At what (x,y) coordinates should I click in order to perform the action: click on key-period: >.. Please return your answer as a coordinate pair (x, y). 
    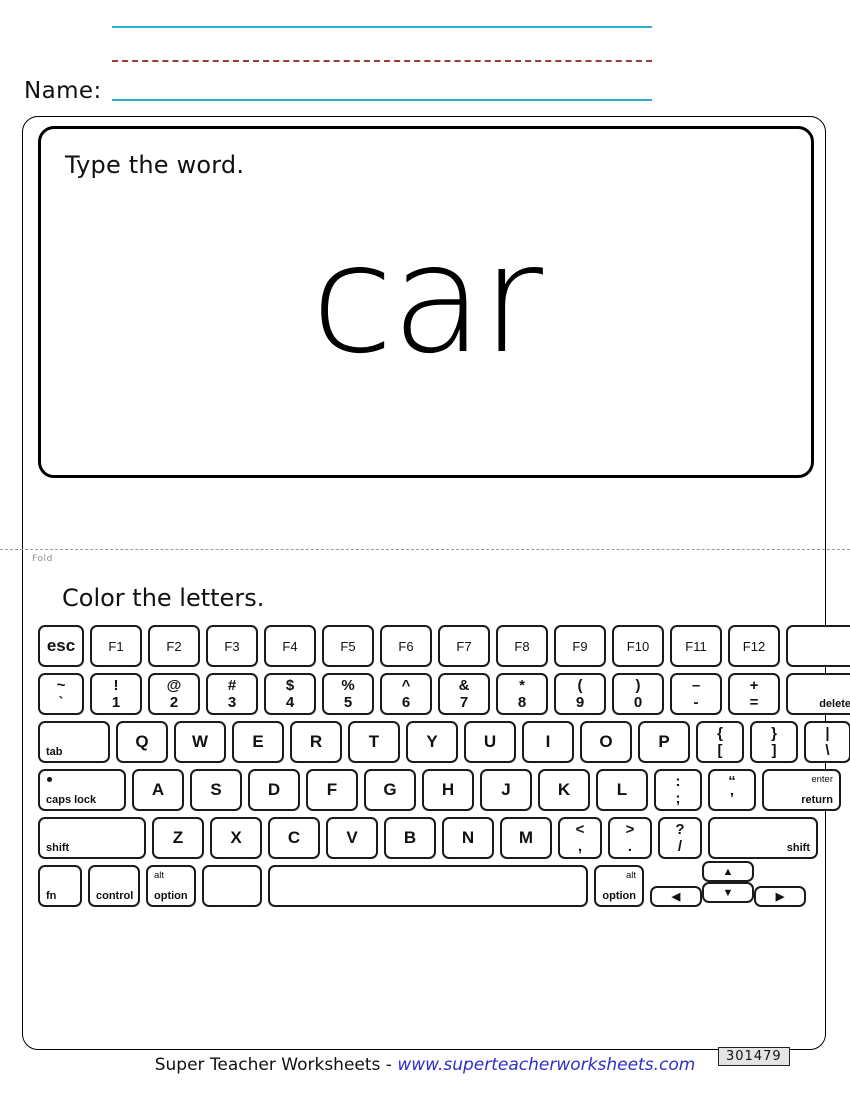
    Looking at the image, I should click on (630, 838).